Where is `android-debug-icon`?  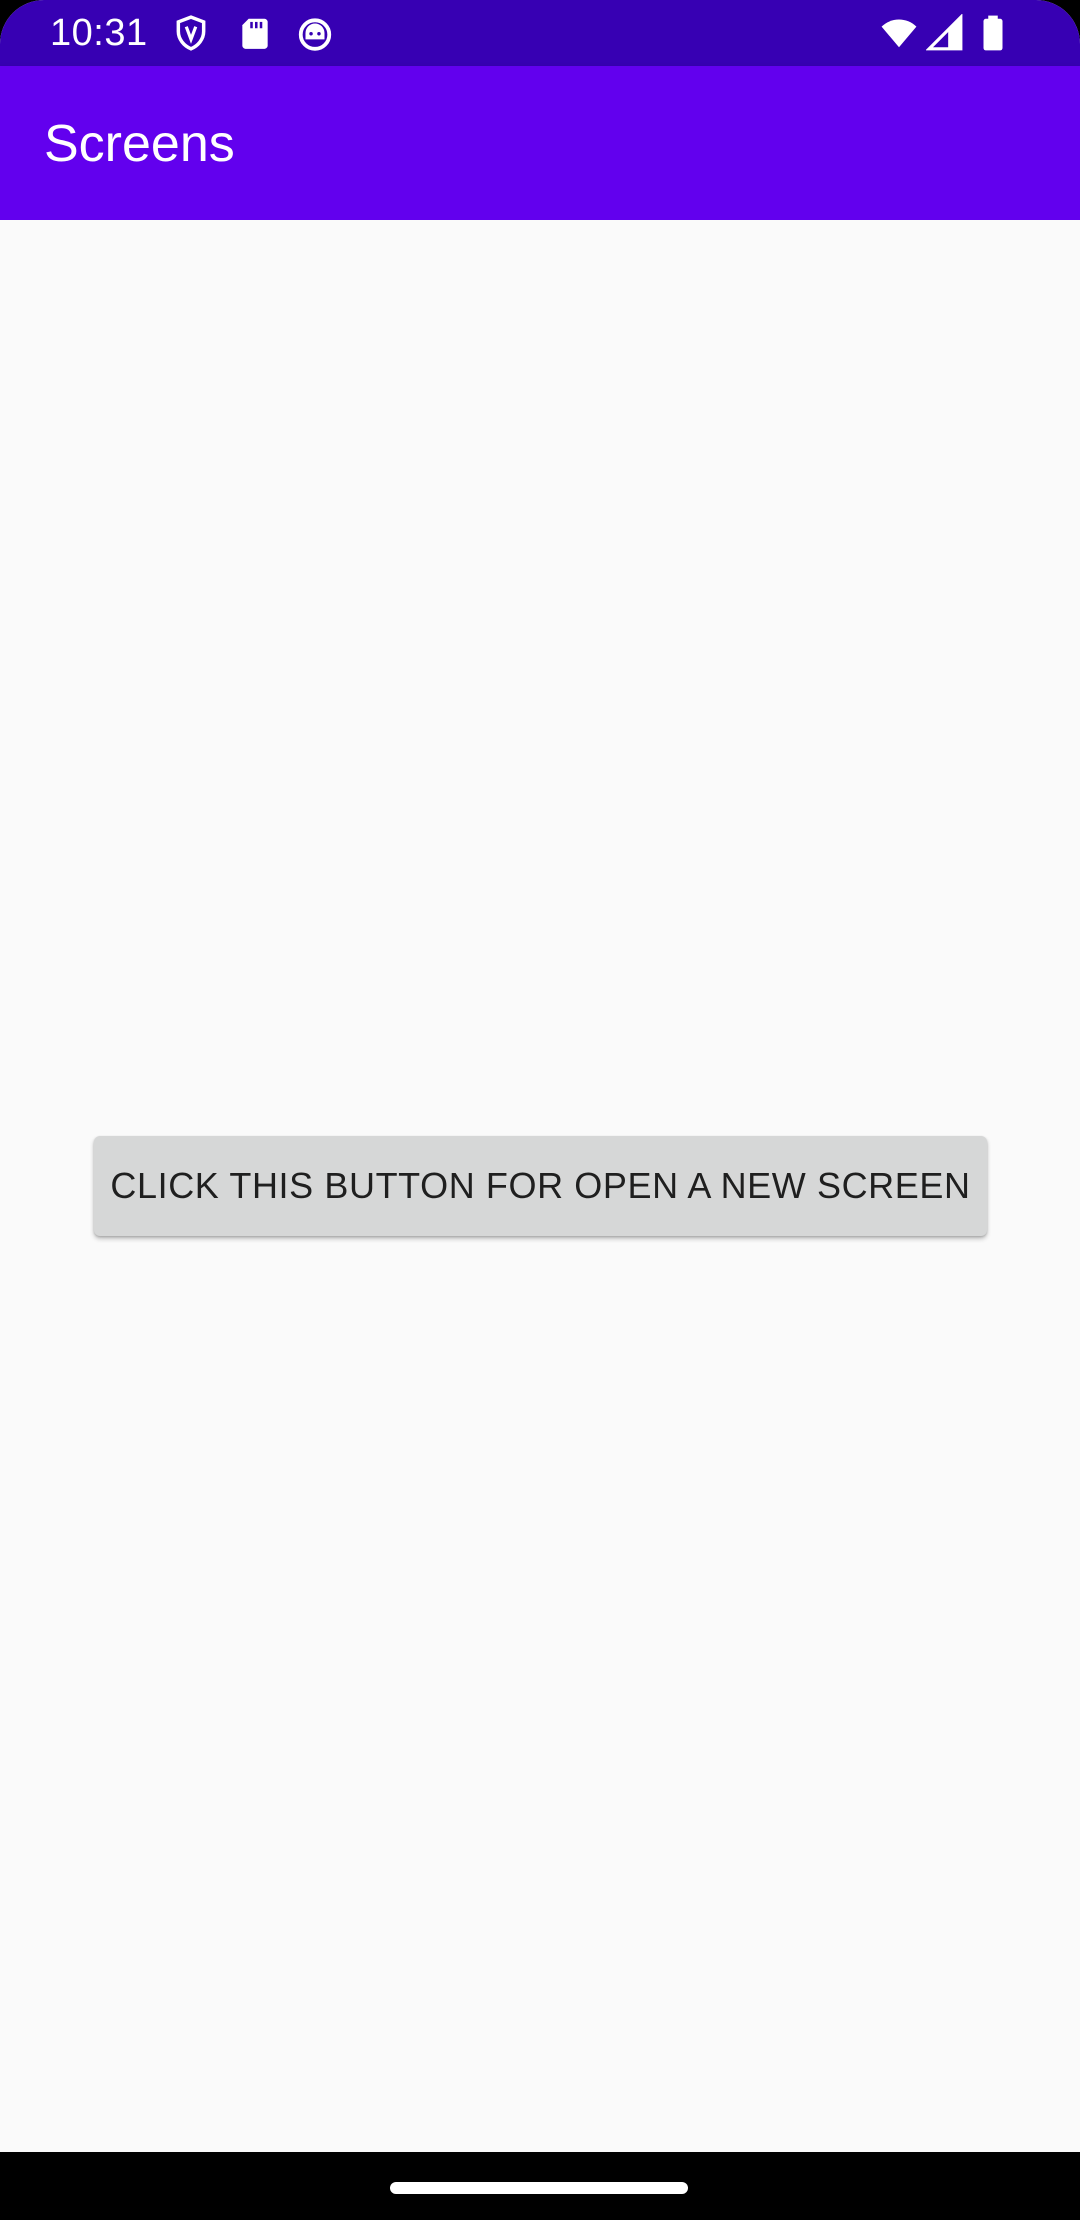 android-debug-icon is located at coordinates (315, 33).